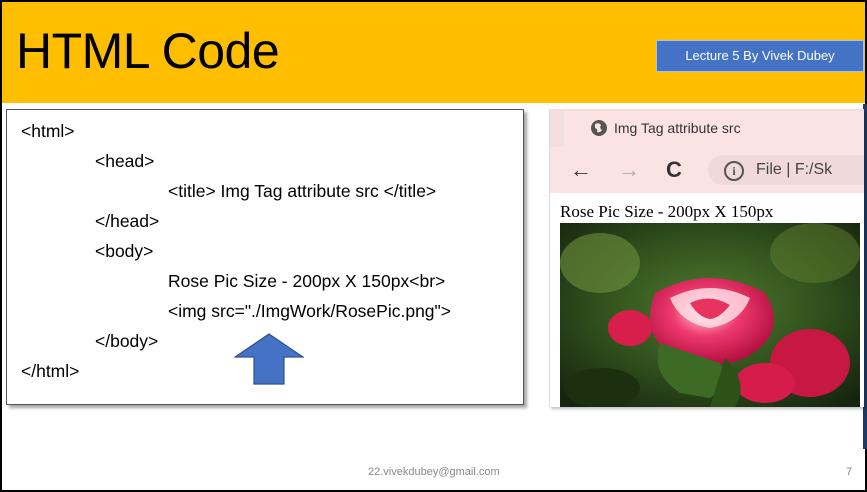 The height and width of the screenshot is (492, 867). Describe the element at coordinates (309, 311) in the screenshot. I see `code-line-img: <img src="./ImgWork/RosePic.png">` at that location.